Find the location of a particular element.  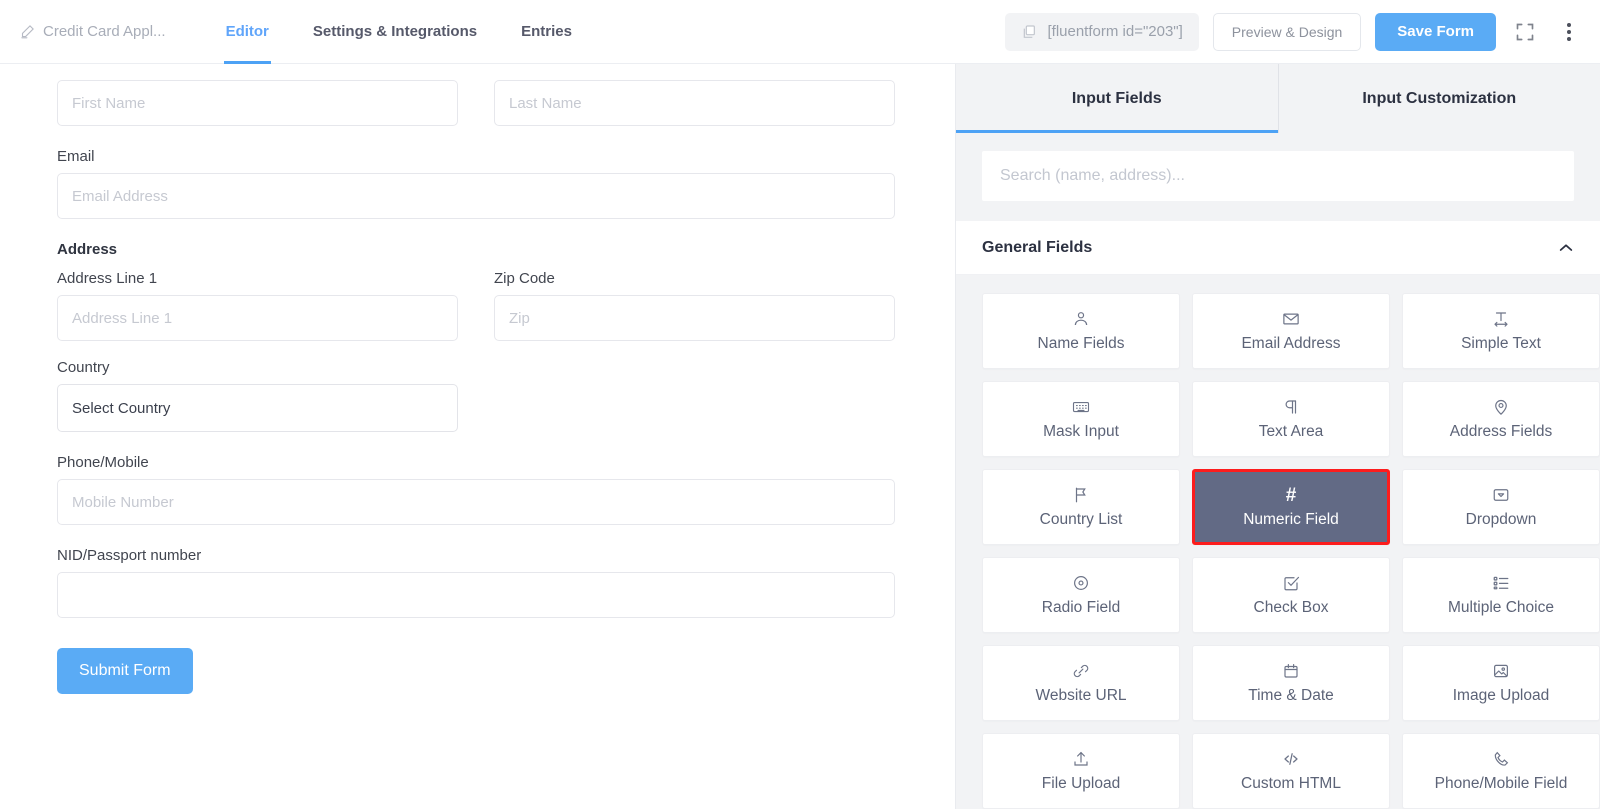

country-select-value: Select Country is located at coordinates (121, 408).